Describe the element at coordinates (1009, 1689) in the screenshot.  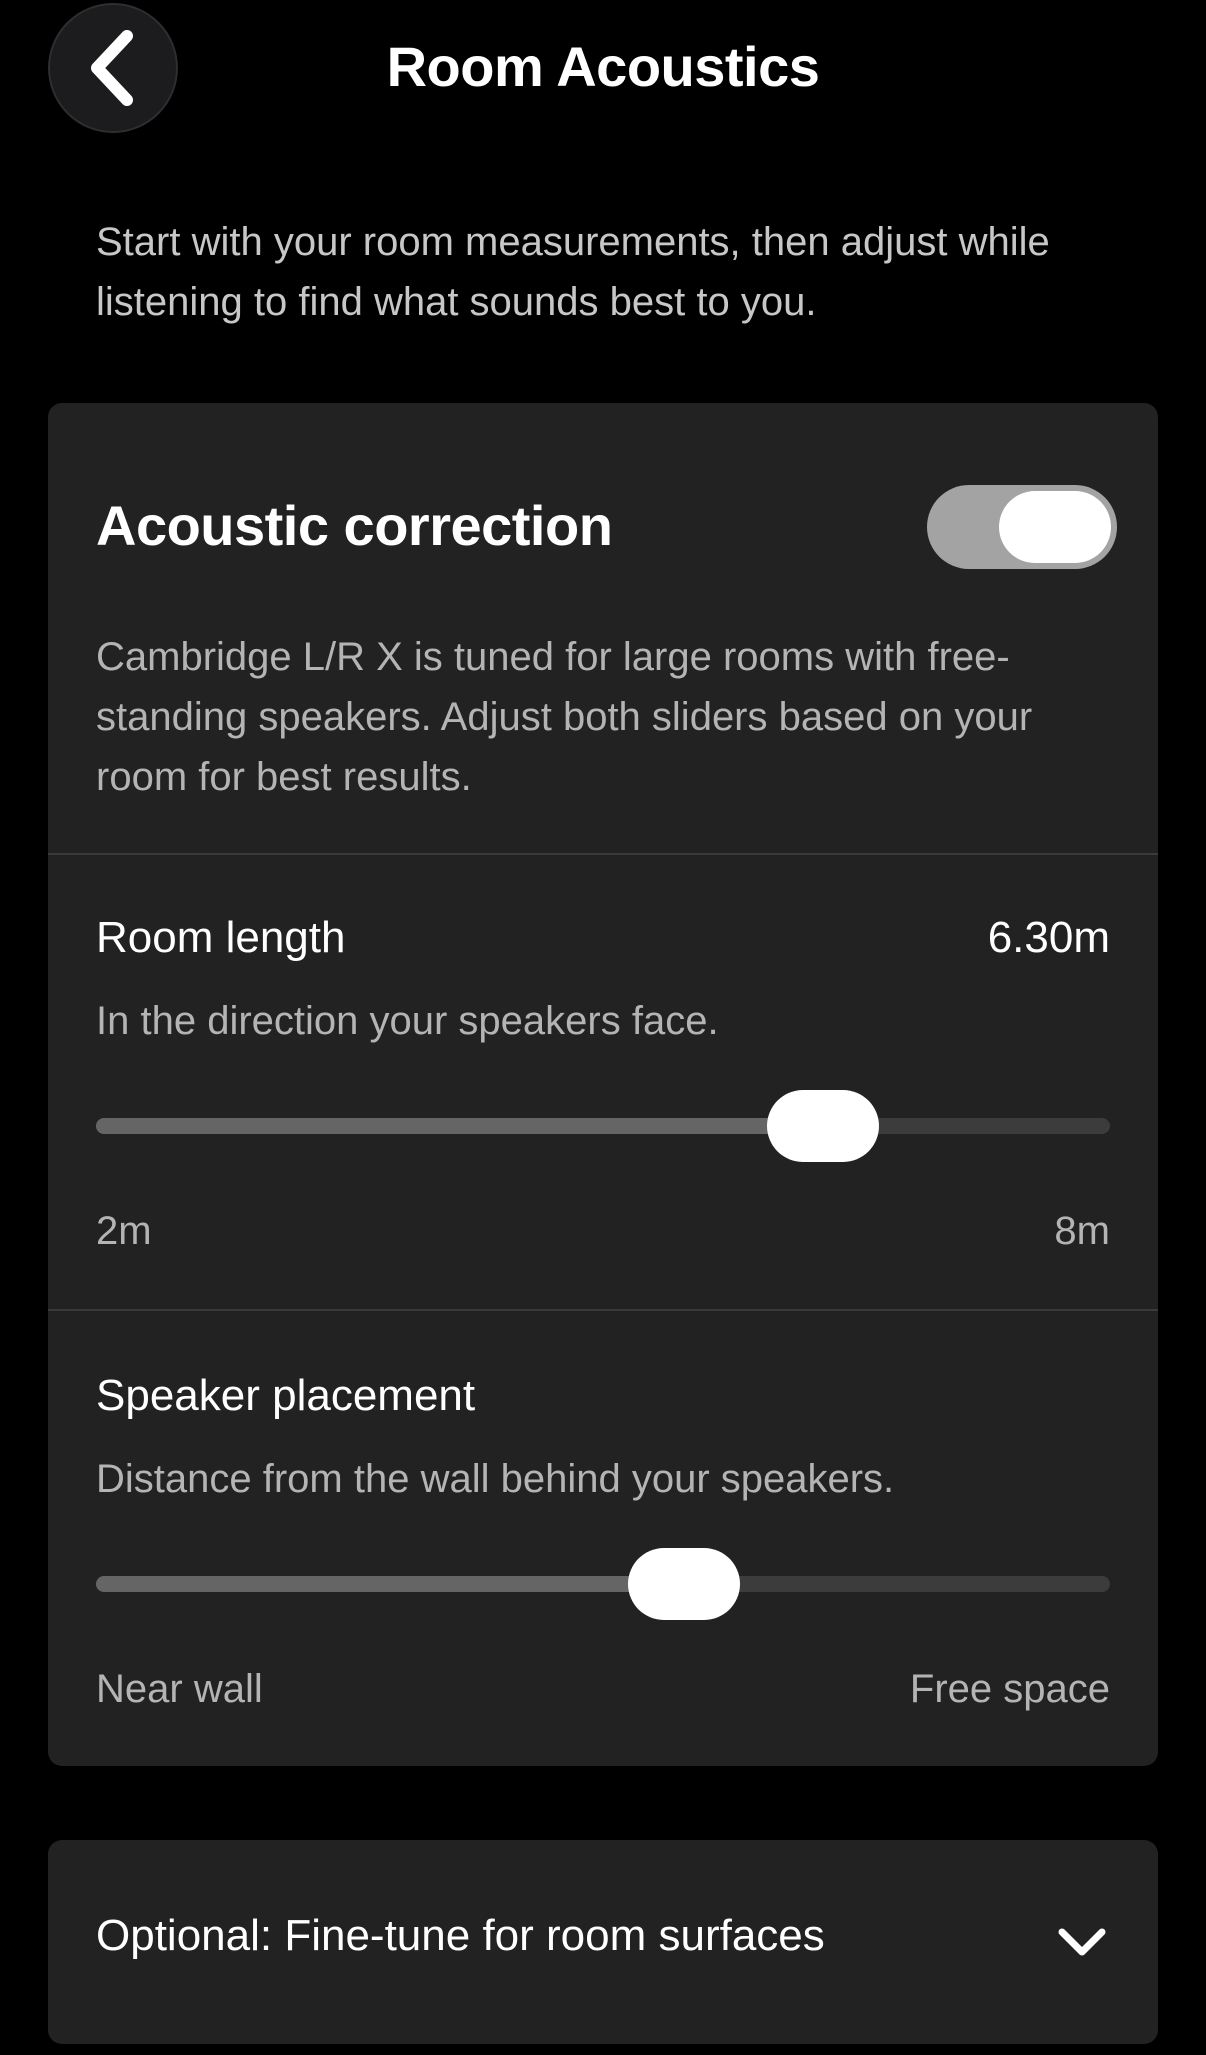
I see `speaker-placement-max-label: Free space` at that location.